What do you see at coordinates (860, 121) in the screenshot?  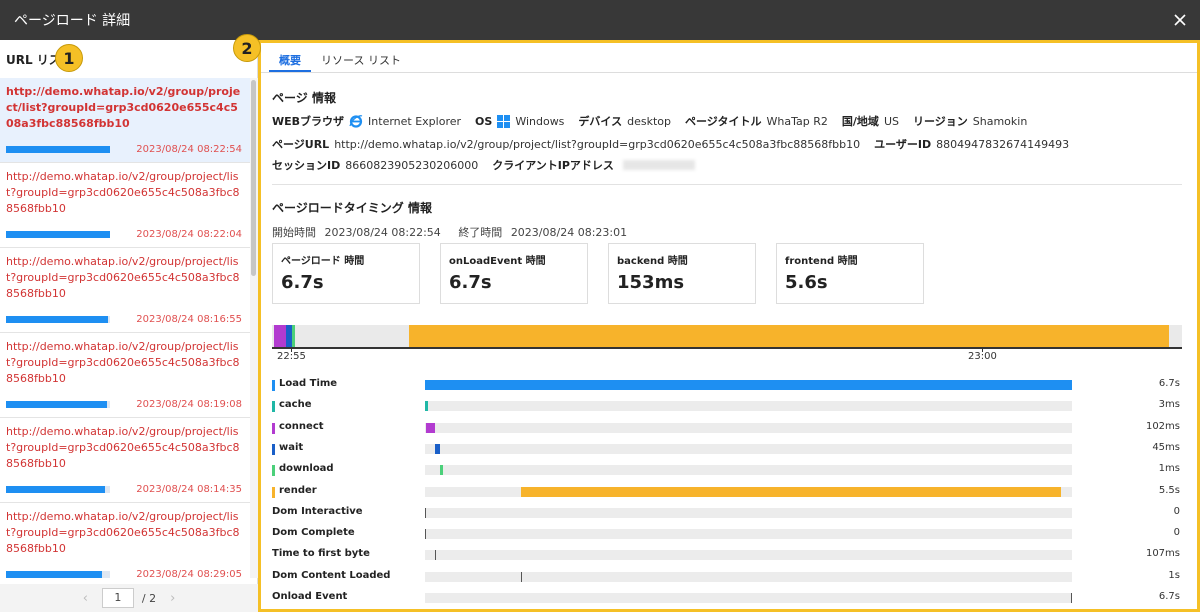 I see `country-label: 国/地域` at bounding box center [860, 121].